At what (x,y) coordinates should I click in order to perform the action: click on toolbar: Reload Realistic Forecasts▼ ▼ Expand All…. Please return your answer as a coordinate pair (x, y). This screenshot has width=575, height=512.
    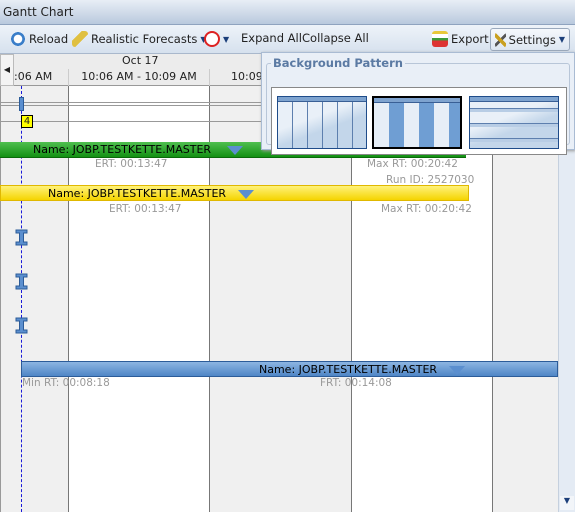
    Looking at the image, I should click on (287, 39).